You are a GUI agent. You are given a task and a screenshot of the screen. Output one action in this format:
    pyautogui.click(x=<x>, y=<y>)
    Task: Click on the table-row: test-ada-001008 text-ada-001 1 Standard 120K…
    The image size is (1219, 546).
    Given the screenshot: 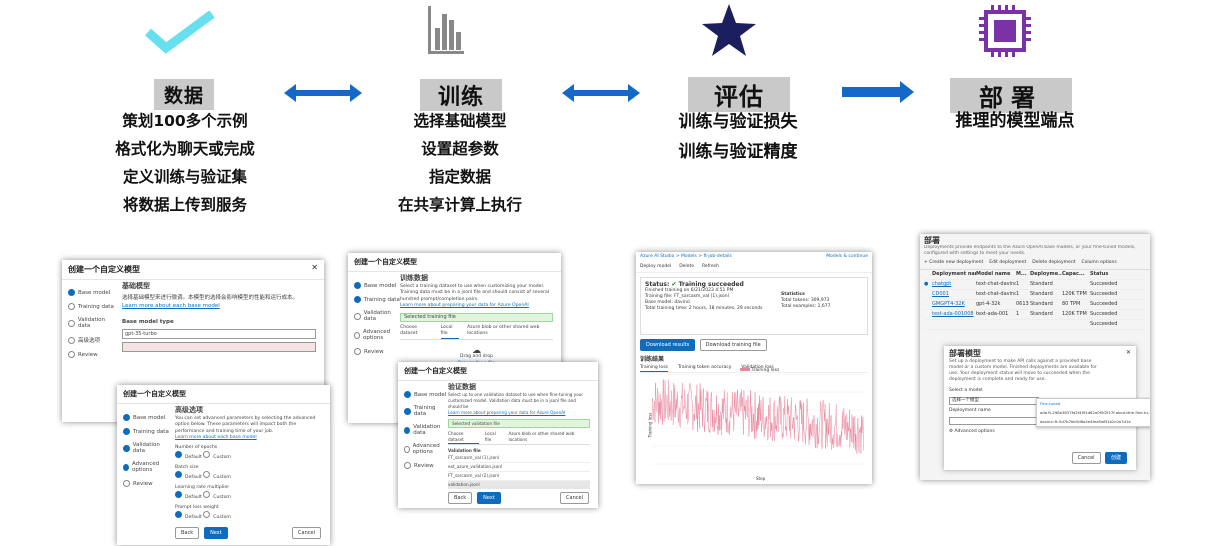 What is the action you would take?
    pyautogui.click(x=1035, y=315)
    